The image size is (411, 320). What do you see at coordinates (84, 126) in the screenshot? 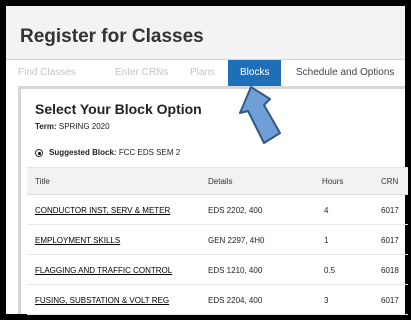
I see `term-value: SPRING 2020` at bounding box center [84, 126].